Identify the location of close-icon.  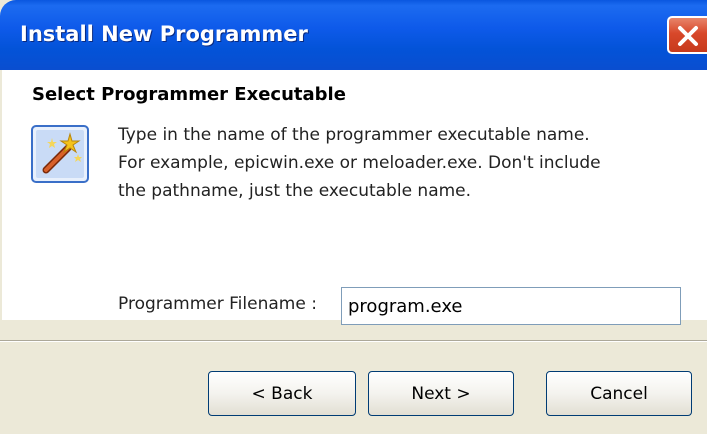
(688, 36).